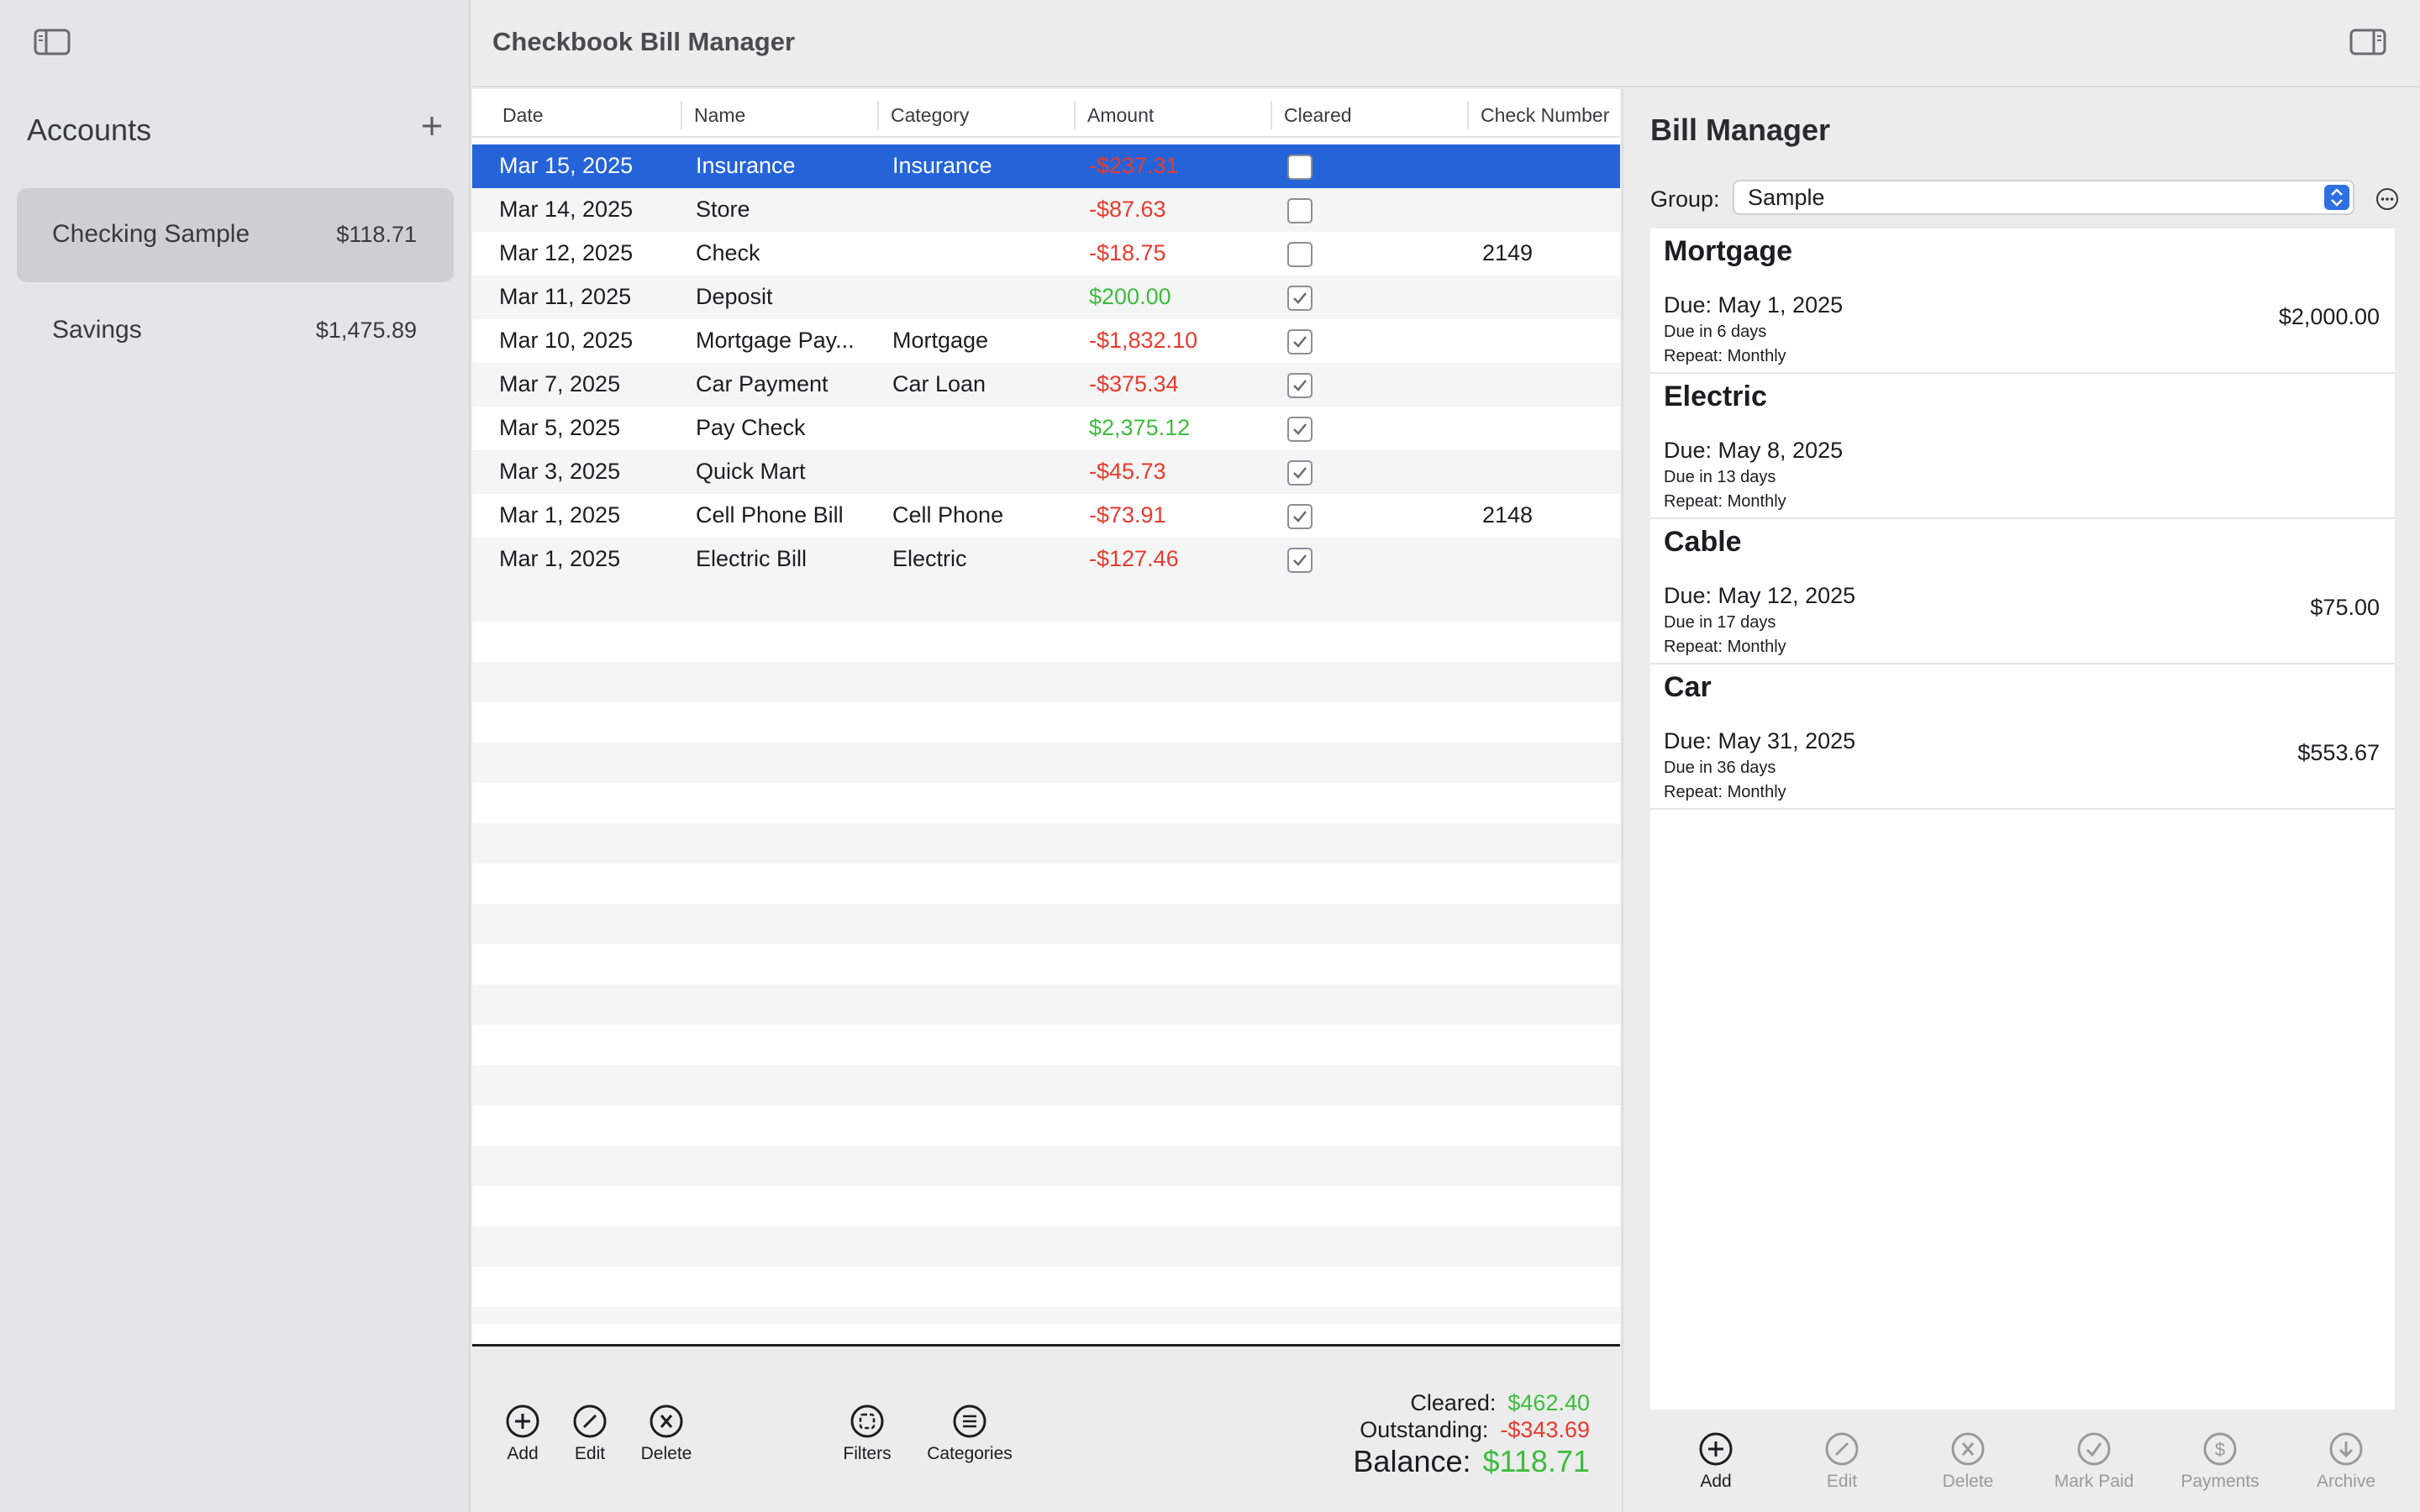 Image resolution: width=2420 pixels, height=1512 pixels. What do you see at coordinates (666, 1453) in the screenshot?
I see `delete-label: Delete` at bounding box center [666, 1453].